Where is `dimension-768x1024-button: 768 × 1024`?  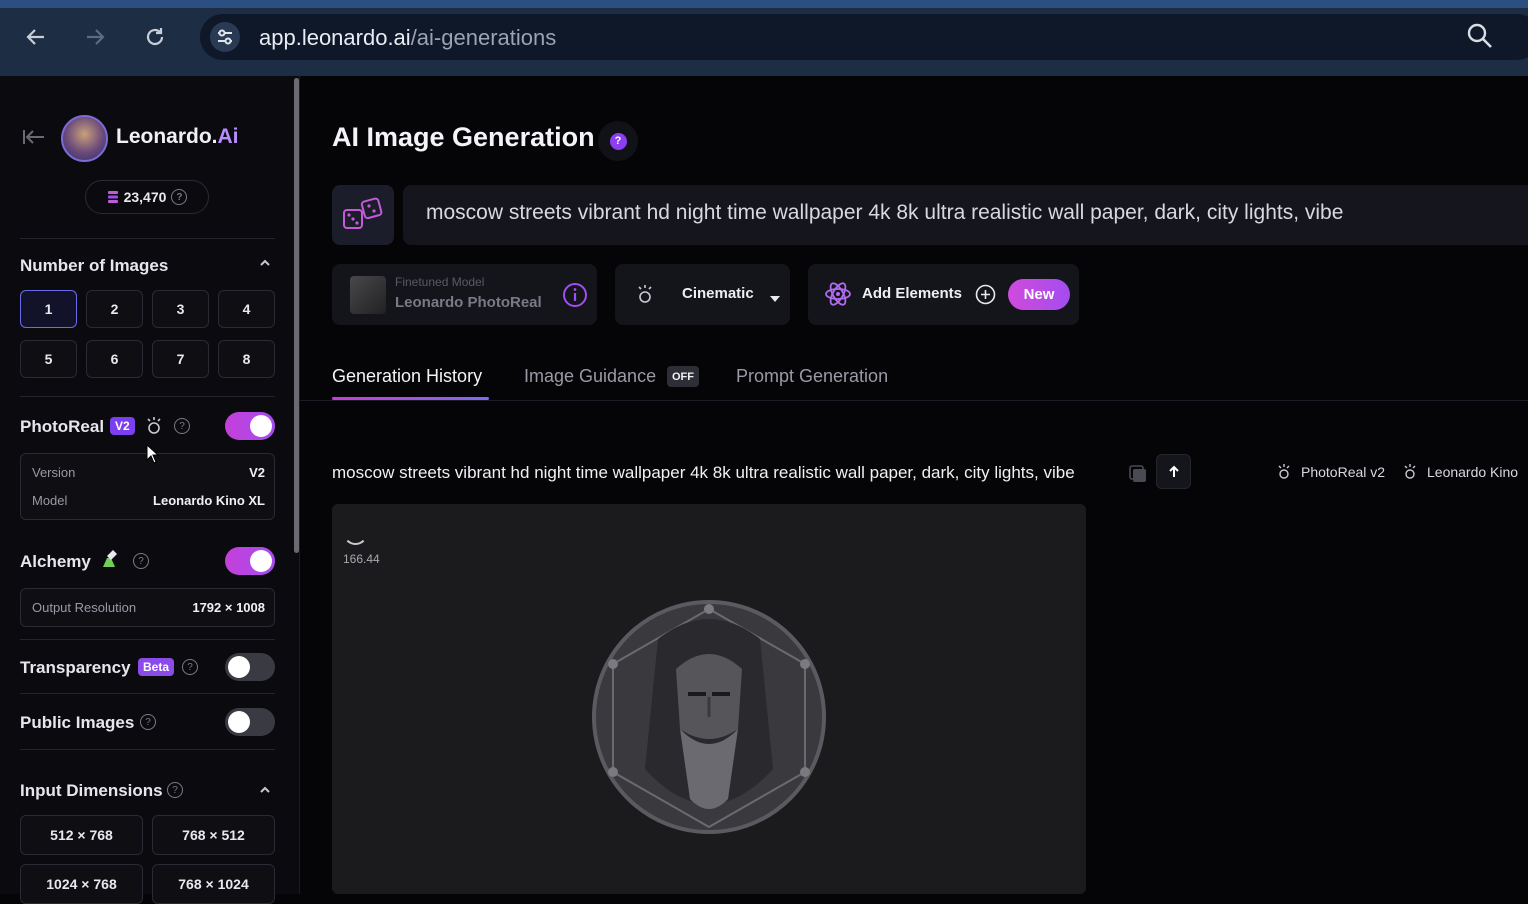
dimension-768x1024-button: 768 × 1024 is located at coordinates (213, 884).